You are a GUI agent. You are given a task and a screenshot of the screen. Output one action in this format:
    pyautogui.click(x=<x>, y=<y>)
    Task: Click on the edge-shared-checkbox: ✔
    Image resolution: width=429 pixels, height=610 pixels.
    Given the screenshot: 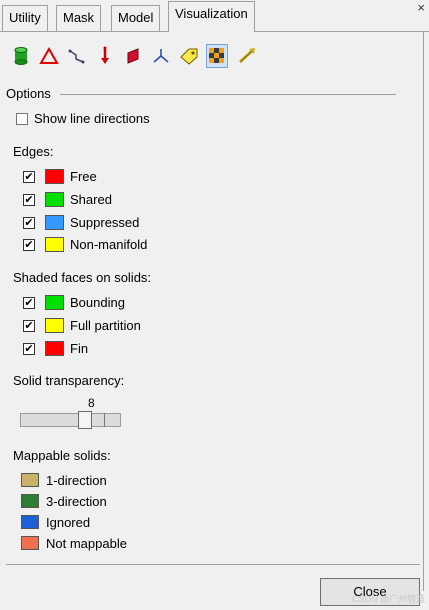 What is the action you would take?
    pyautogui.click(x=29, y=200)
    